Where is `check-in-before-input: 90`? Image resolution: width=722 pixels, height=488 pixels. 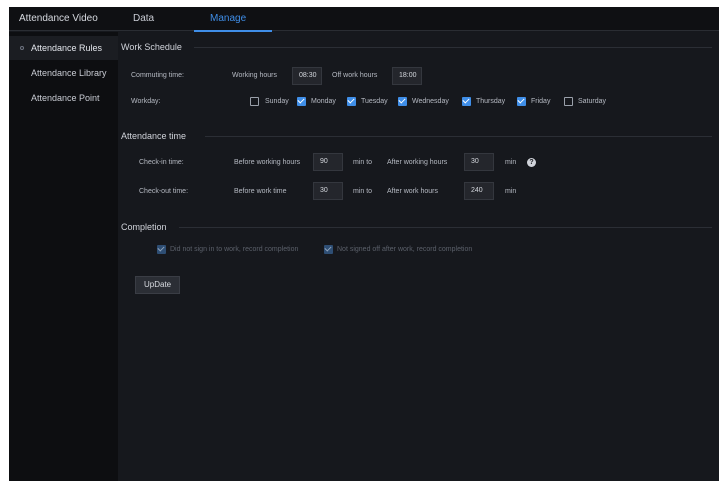 check-in-before-input: 90 is located at coordinates (328, 162).